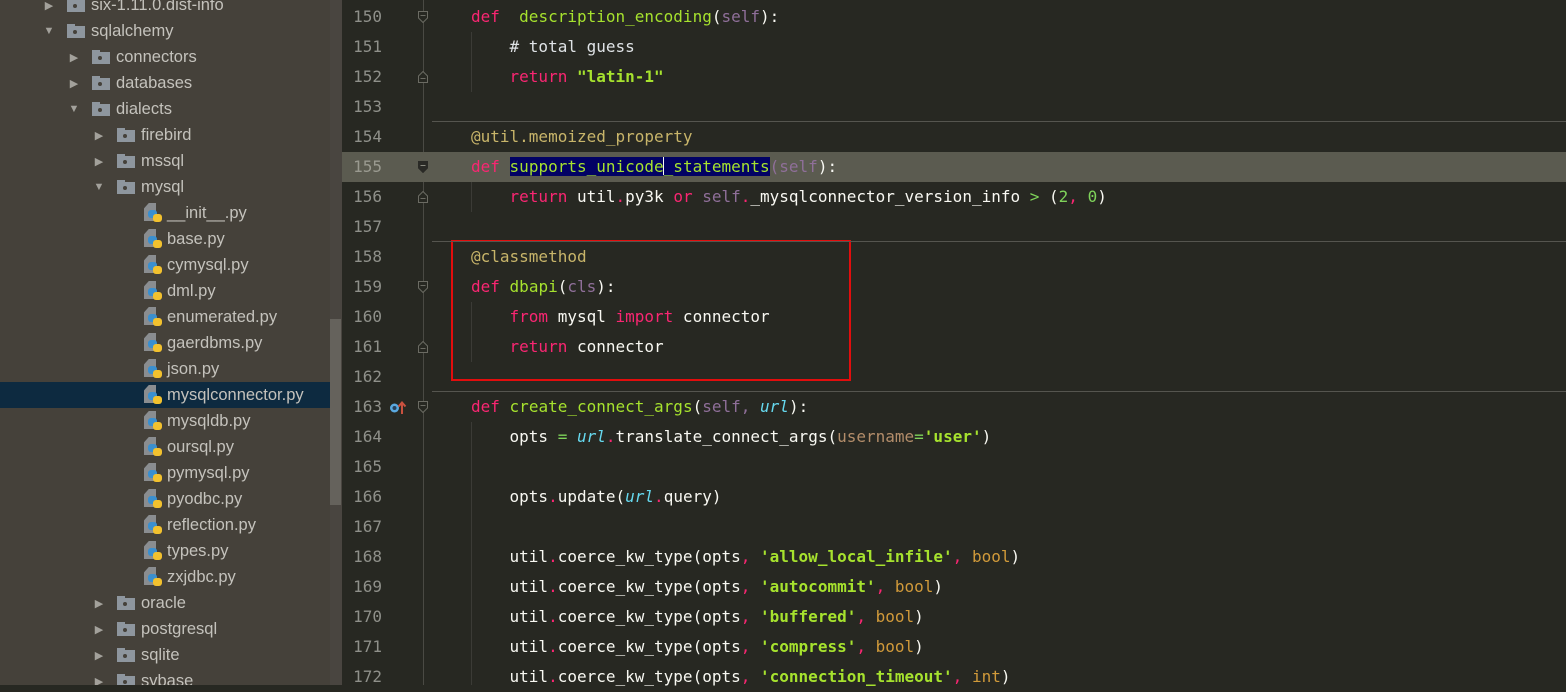 The image size is (1566, 692). I want to click on tree-folder: ▶ databases, so click(165, 83).